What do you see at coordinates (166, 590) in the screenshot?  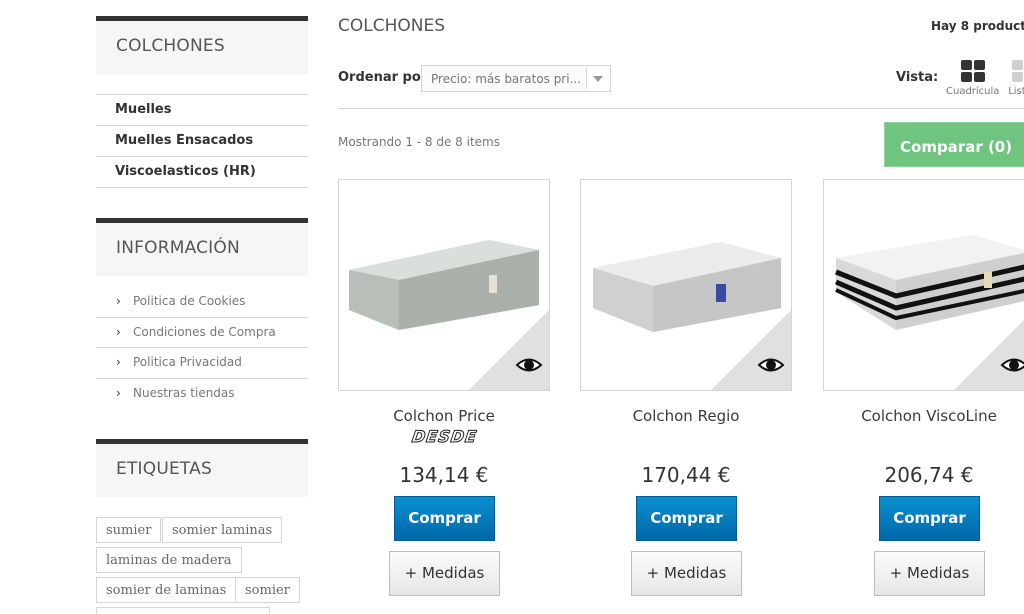 I see `tag-somier-de-laminas: somier de laminas` at bounding box center [166, 590].